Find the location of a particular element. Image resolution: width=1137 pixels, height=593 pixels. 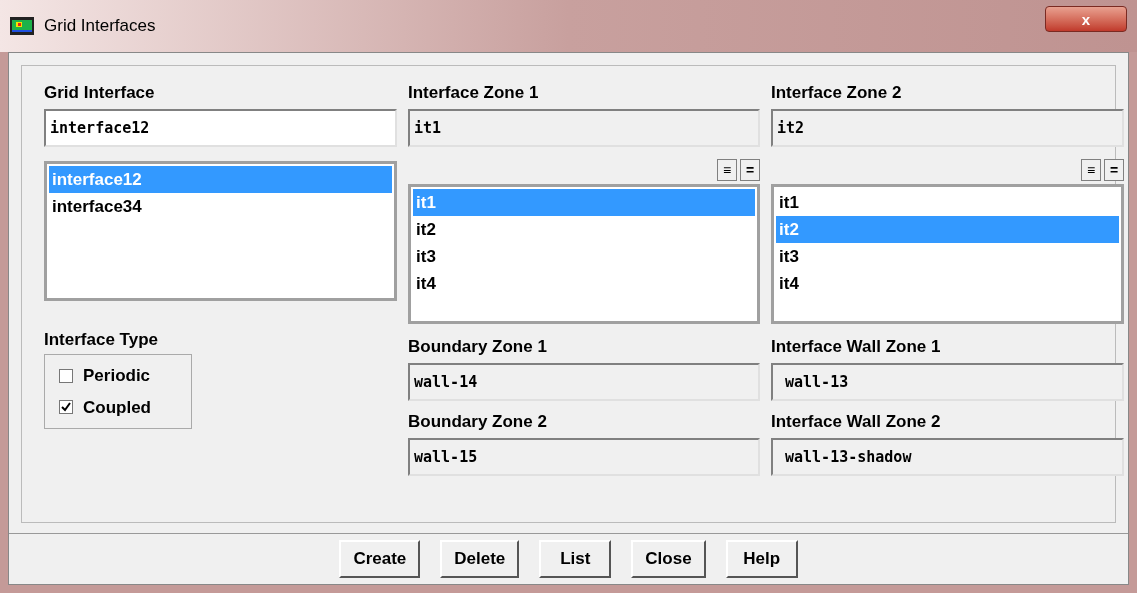

list-item: interface34 is located at coordinates (220, 206).